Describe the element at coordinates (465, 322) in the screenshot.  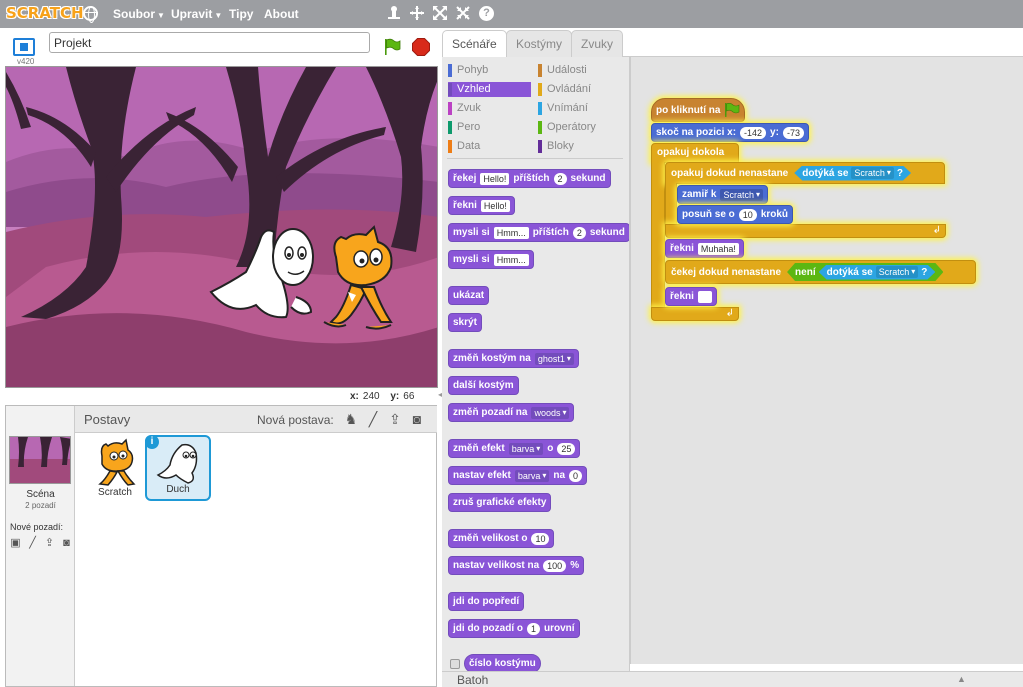
I see `block-hide: skrýt` at that location.